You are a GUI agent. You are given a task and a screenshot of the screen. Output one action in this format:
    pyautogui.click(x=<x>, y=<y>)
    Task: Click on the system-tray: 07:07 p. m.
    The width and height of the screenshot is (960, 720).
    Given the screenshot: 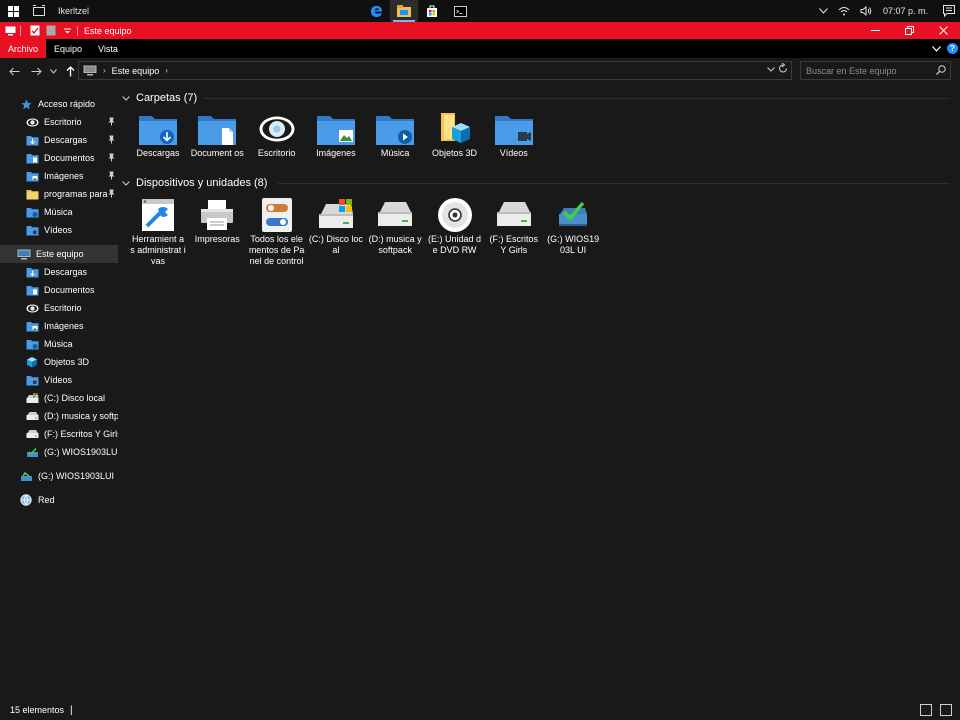 What is the action you would take?
    pyautogui.click(x=887, y=11)
    